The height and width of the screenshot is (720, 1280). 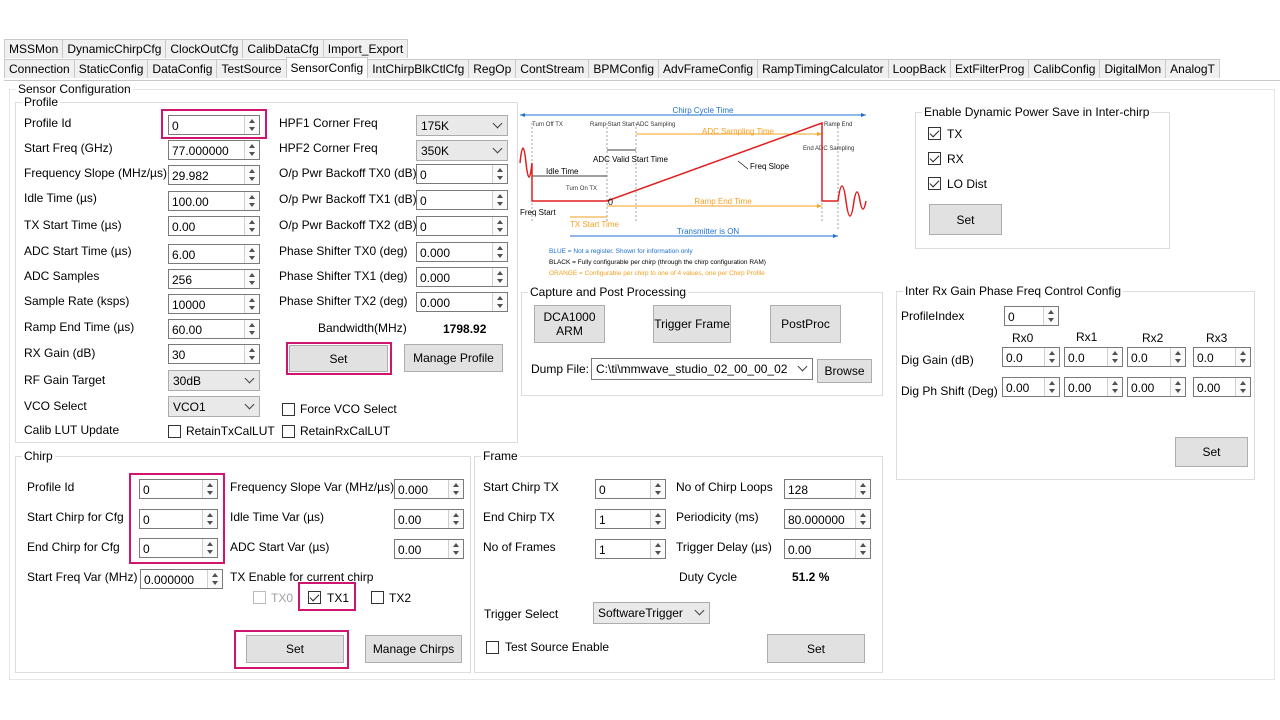 What do you see at coordinates (492, 68) in the screenshot?
I see `tab-regop: RegOp` at bounding box center [492, 68].